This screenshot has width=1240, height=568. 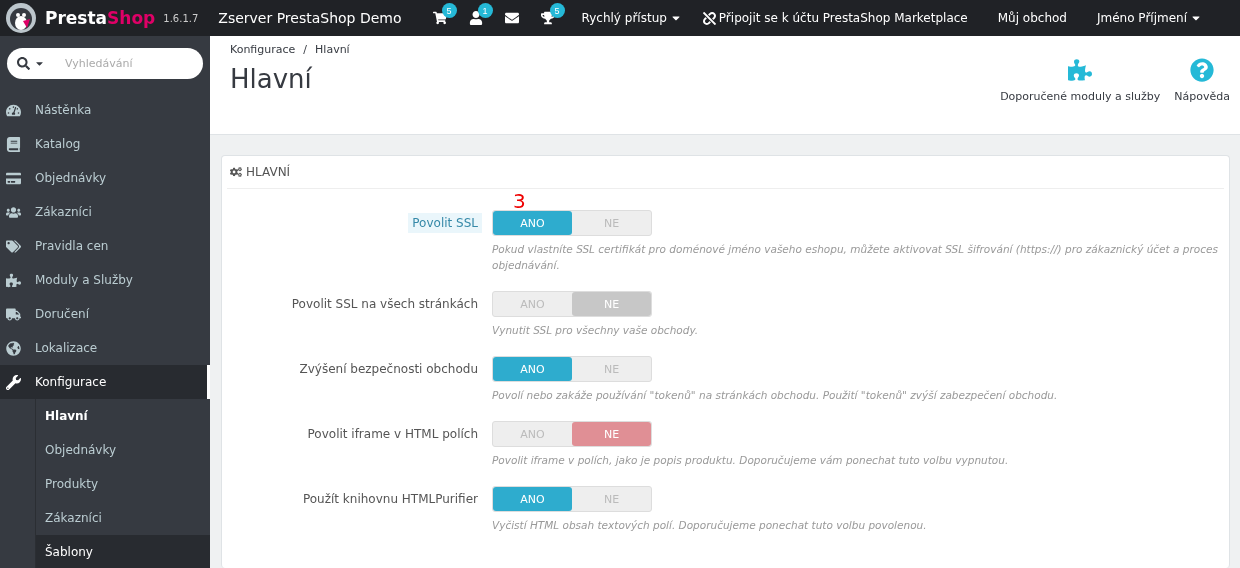 I want to click on cogs-icon, so click(x=236, y=172).